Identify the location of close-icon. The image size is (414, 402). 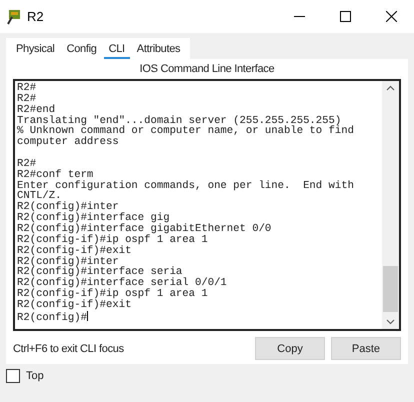
(391, 16).